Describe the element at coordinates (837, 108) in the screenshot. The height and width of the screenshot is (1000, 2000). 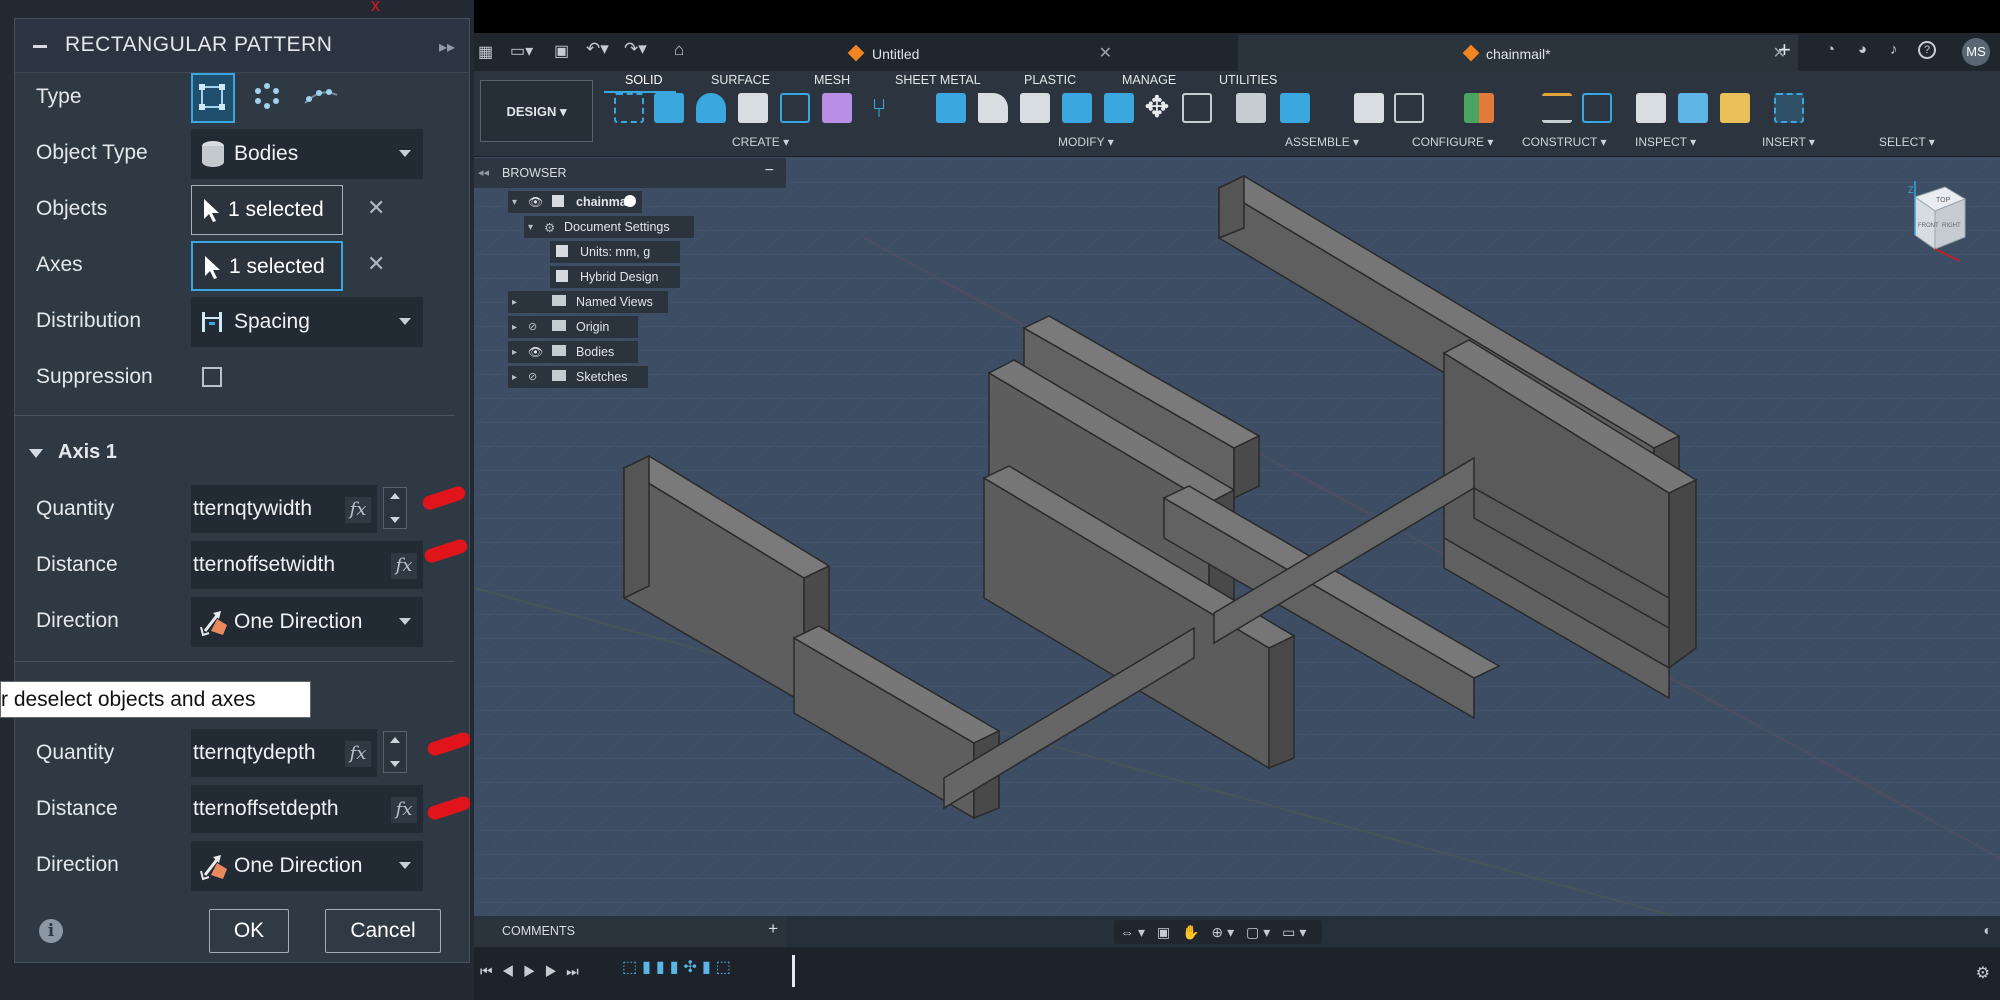
I see `form-icon` at that location.